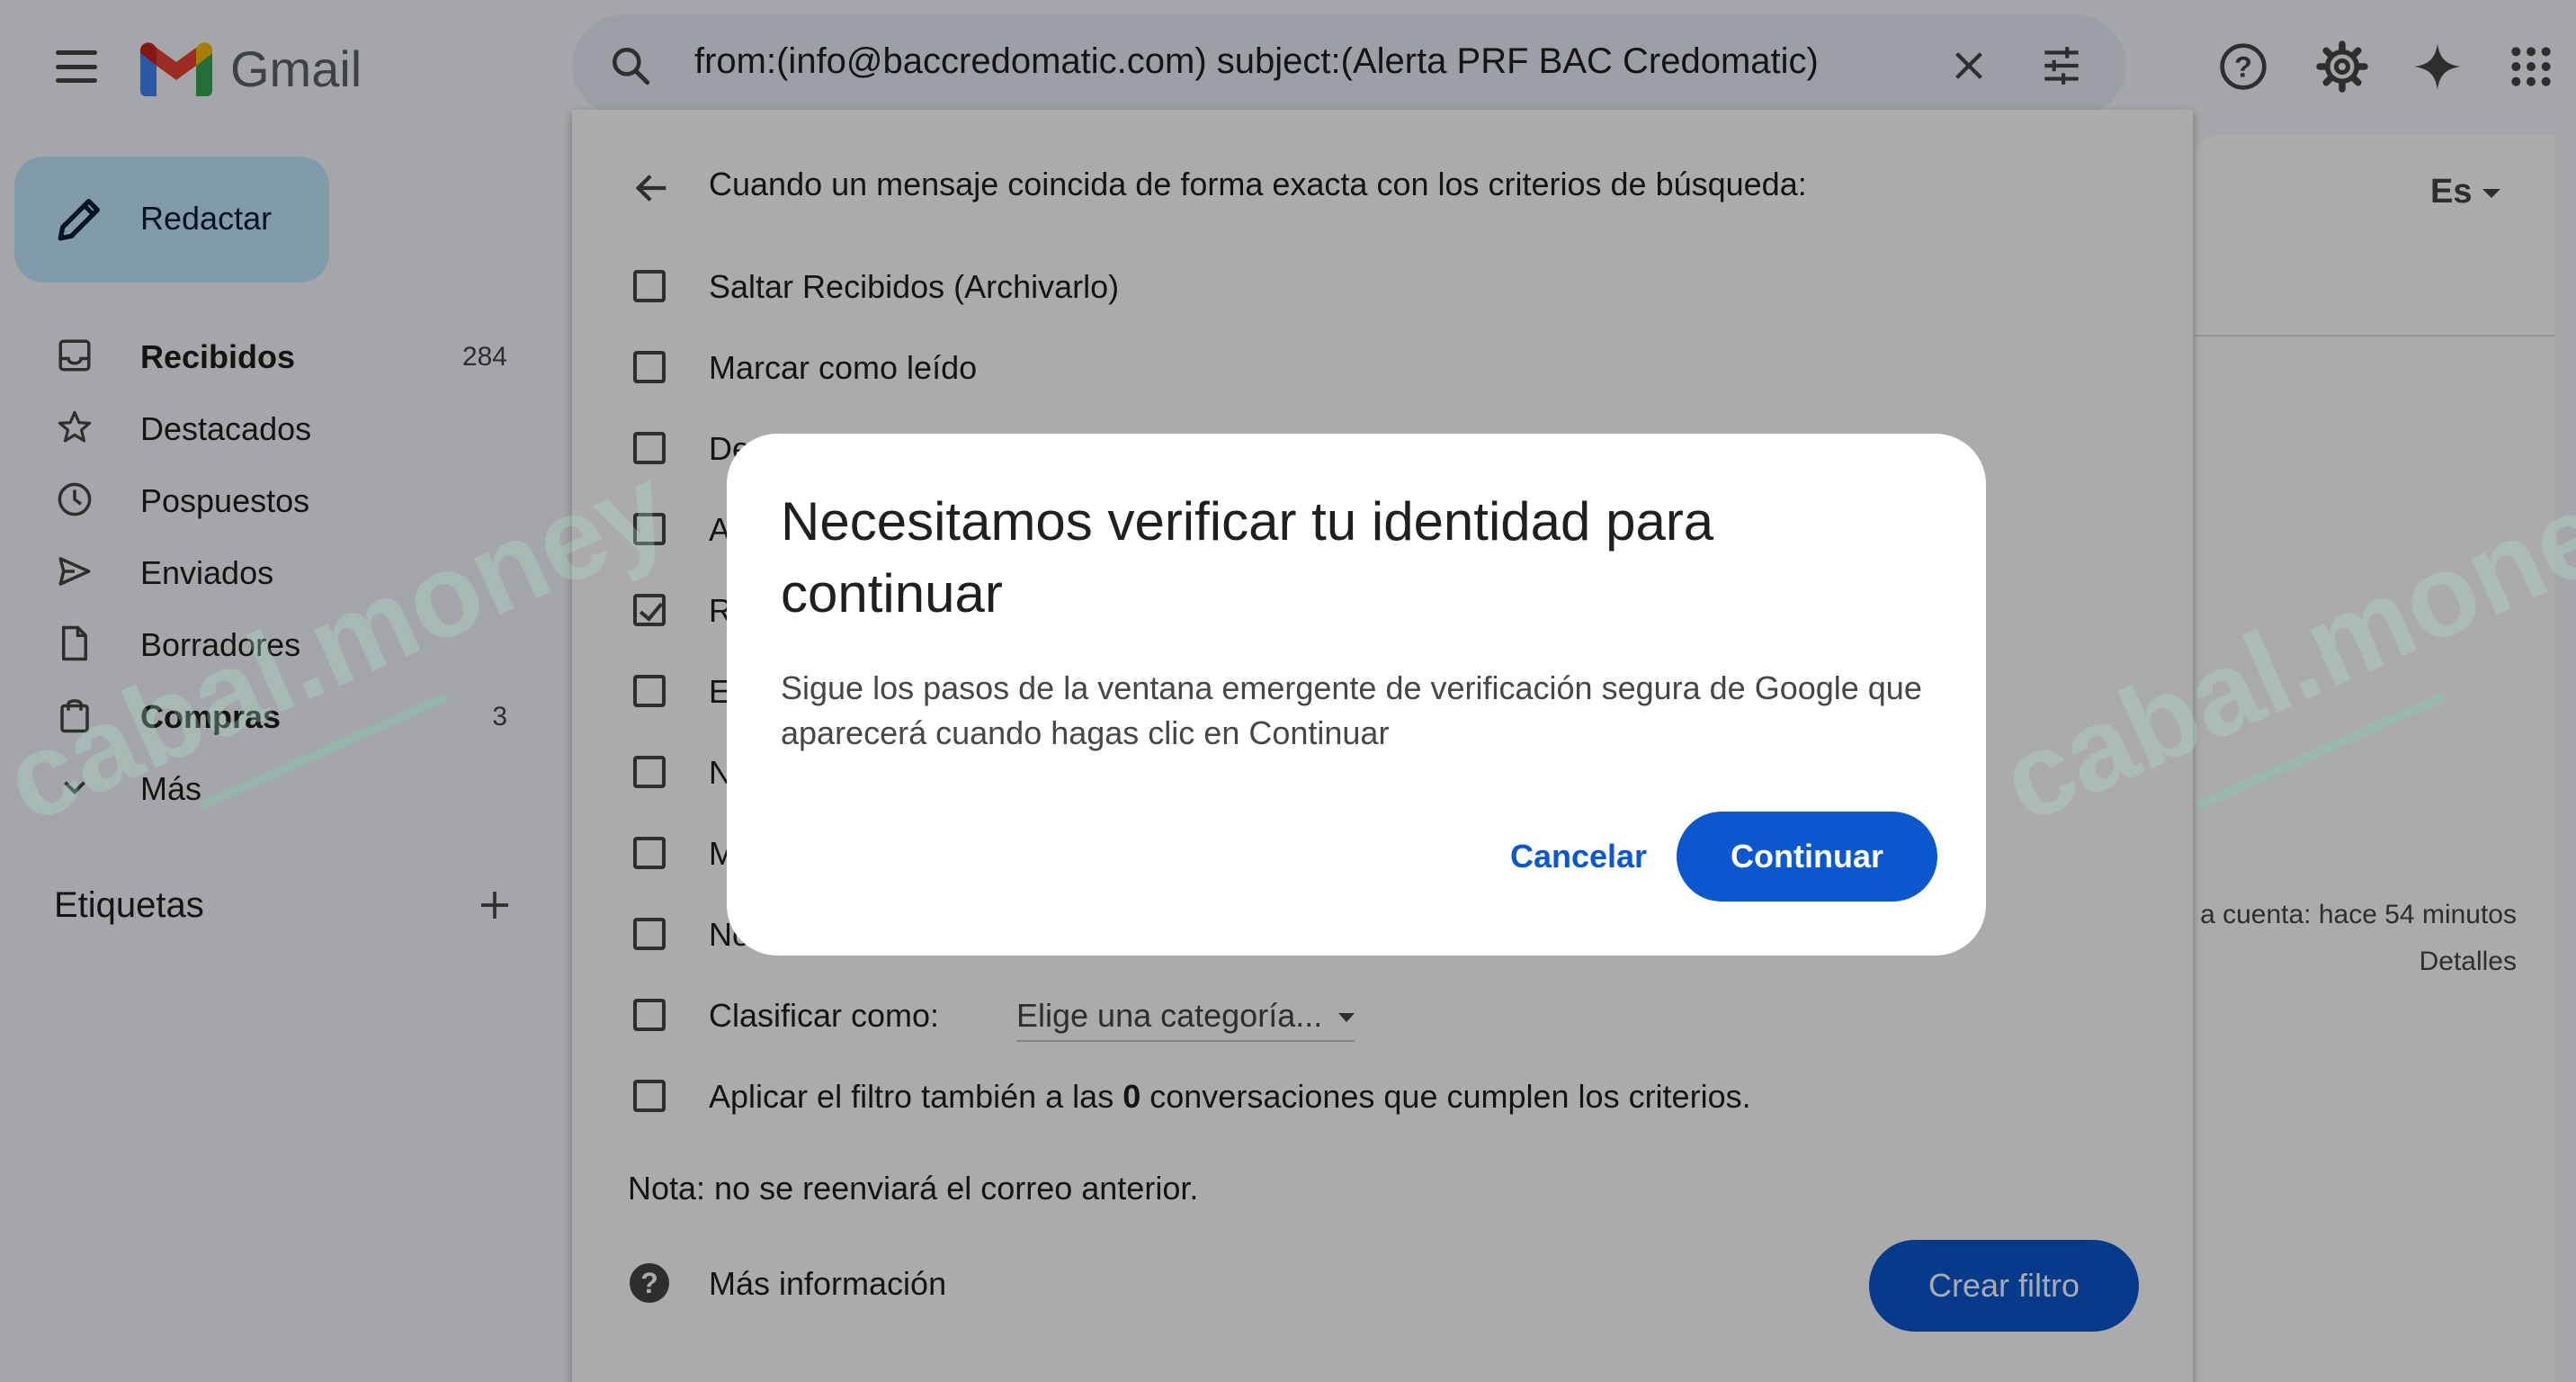 This screenshot has width=2576, height=1382. I want to click on continue-button: Continuar, so click(1807, 857).